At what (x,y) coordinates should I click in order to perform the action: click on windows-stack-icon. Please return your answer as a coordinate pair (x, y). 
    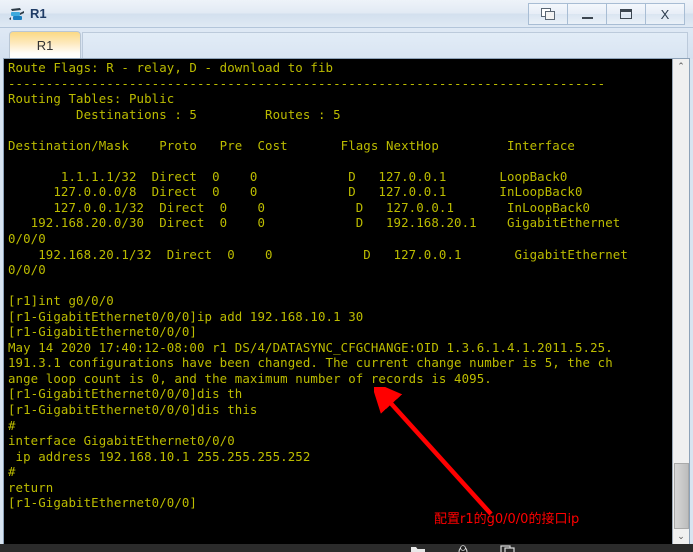
    Looking at the image, I should click on (508, 548).